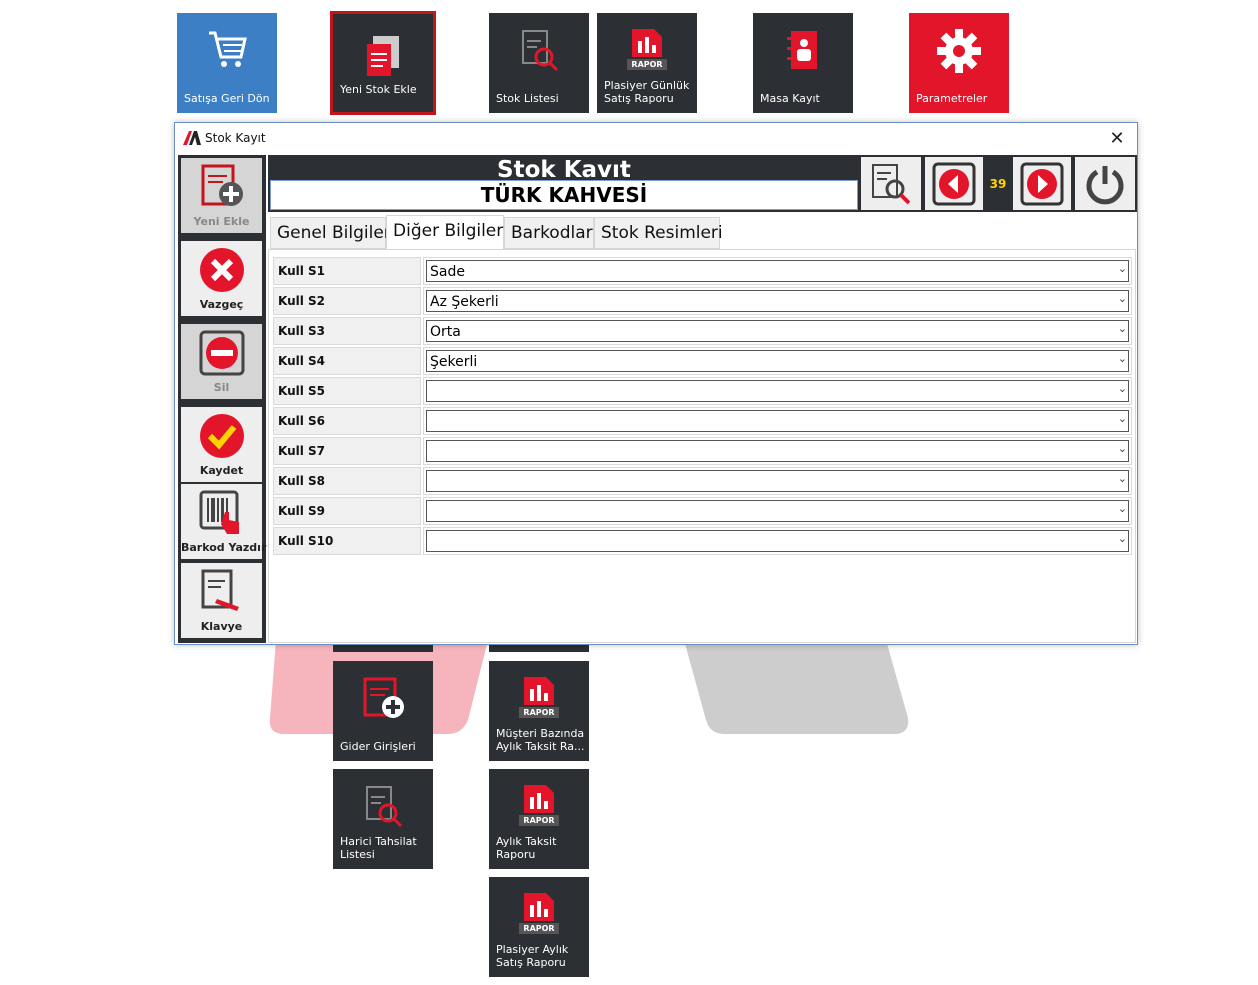 This screenshot has height=985, width=1258. I want to click on power-button, so click(1105, 183).